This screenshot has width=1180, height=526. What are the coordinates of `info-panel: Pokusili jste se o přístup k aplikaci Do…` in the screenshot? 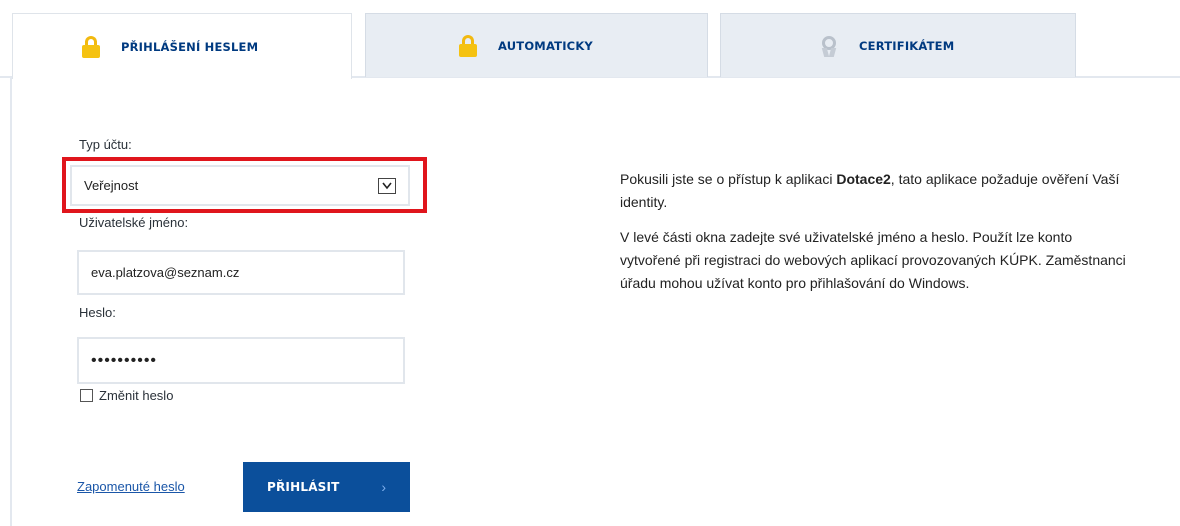 It's located at (875, 237).